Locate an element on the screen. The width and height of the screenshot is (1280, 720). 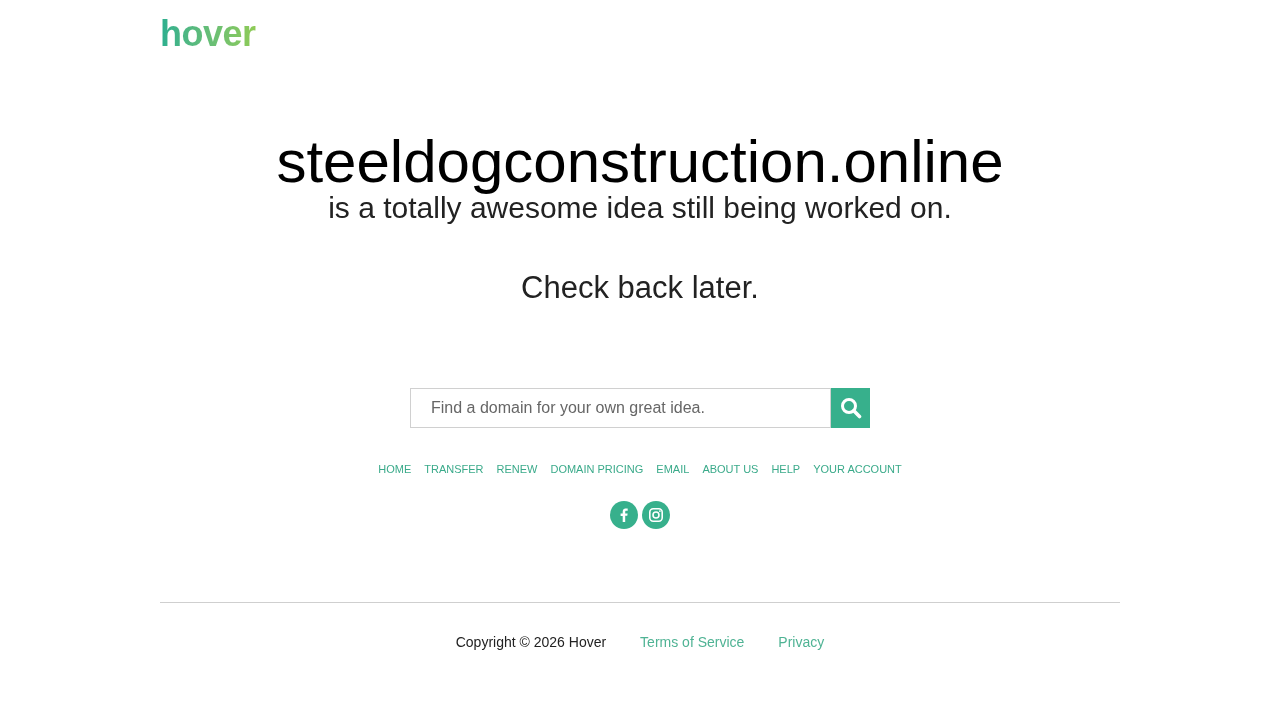
domain-title: steeldogconstruction.online is located at coordinates (640, 162).